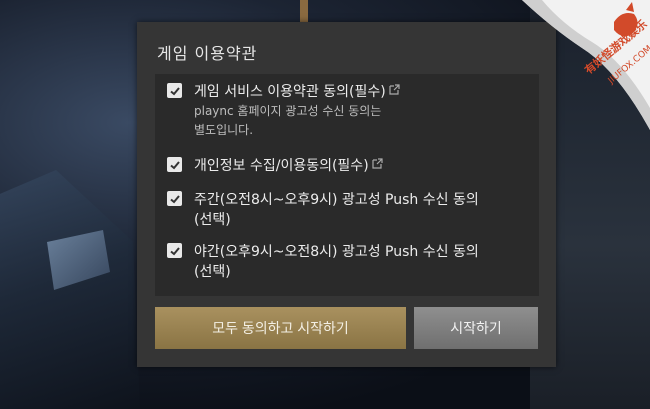  I want to click on start-button: 시작하기, so click(476, 328).